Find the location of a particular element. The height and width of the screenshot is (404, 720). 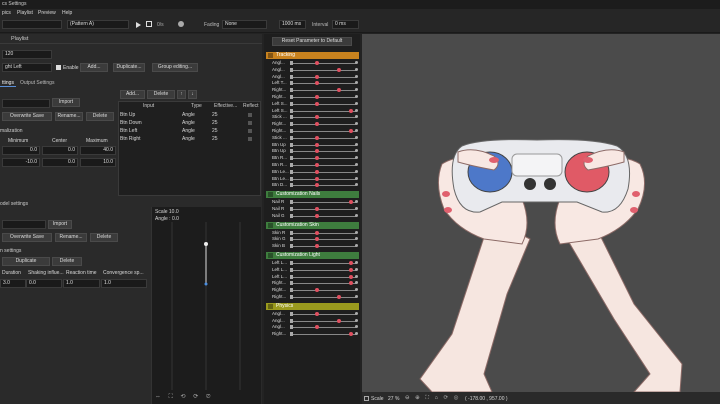

model-preset-select is located at coordinates (24, 224).